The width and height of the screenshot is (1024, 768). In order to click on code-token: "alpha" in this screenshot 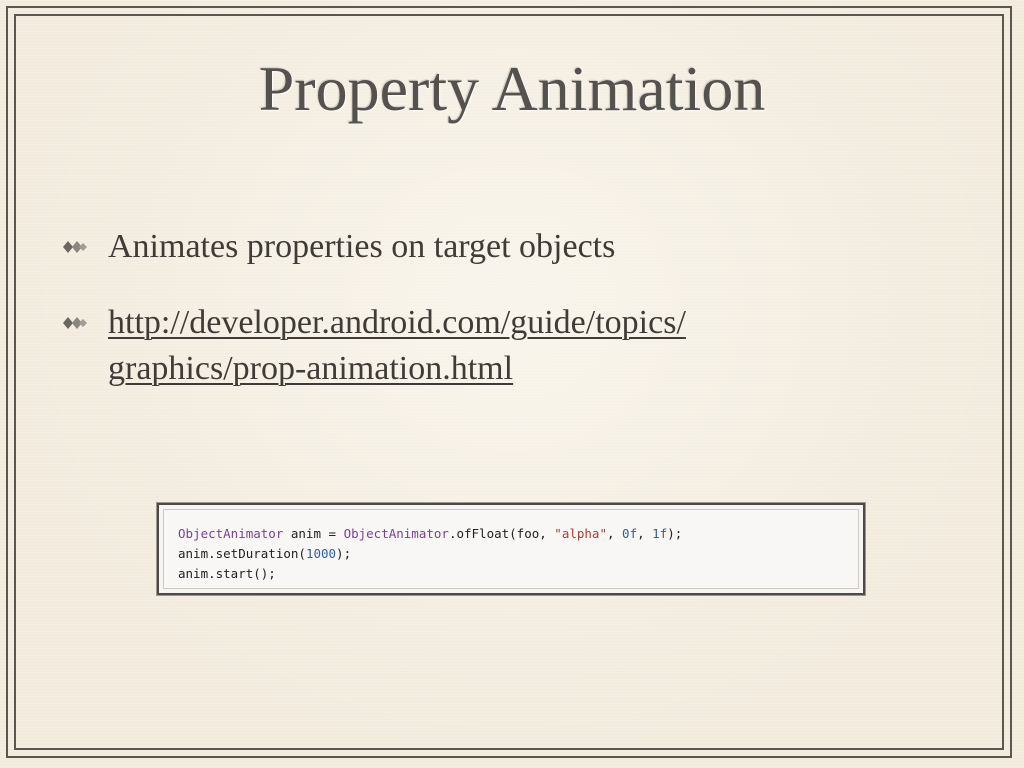, I will do `click(580, 533)`.